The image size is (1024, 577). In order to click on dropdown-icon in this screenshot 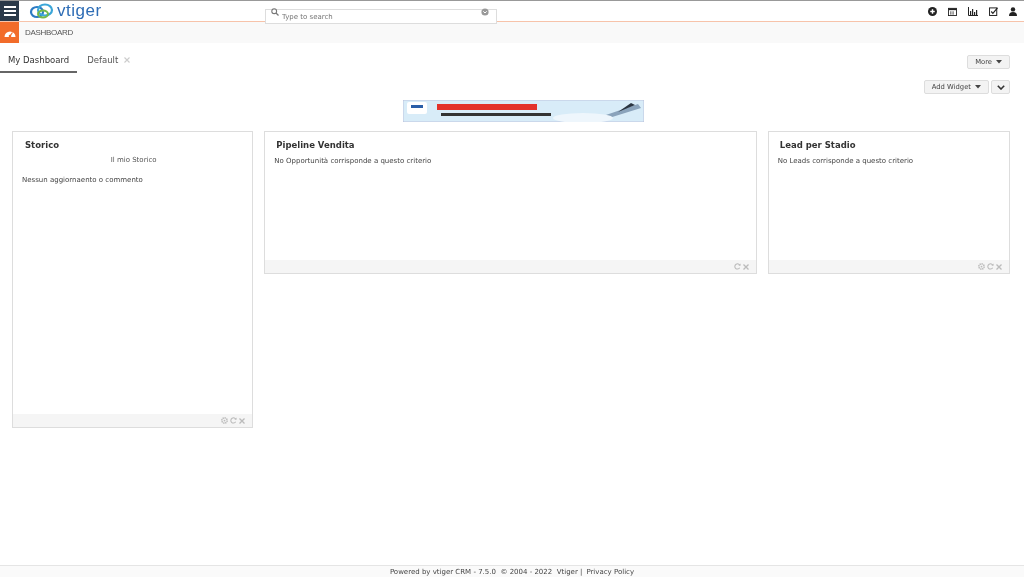, I will do `click(485, 11)`.